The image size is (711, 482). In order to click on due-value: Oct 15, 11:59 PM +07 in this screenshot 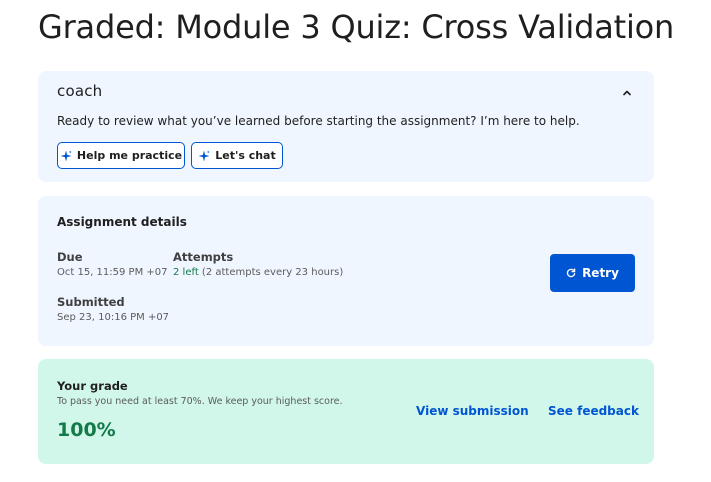, I will do `click(112, 272)`.